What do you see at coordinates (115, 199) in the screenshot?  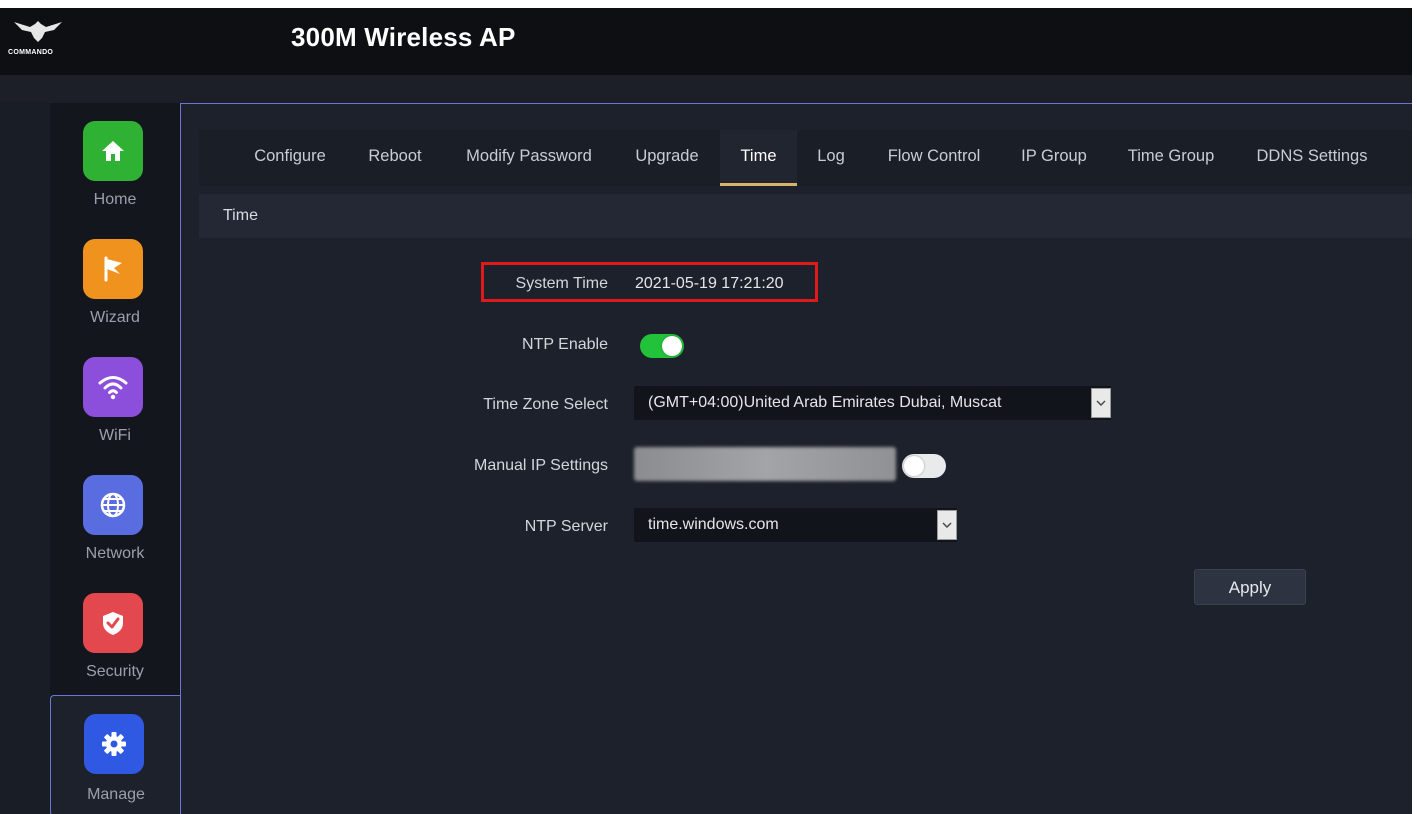 I see `sidebar-item-label: Home` at bounding box center [115, 199].